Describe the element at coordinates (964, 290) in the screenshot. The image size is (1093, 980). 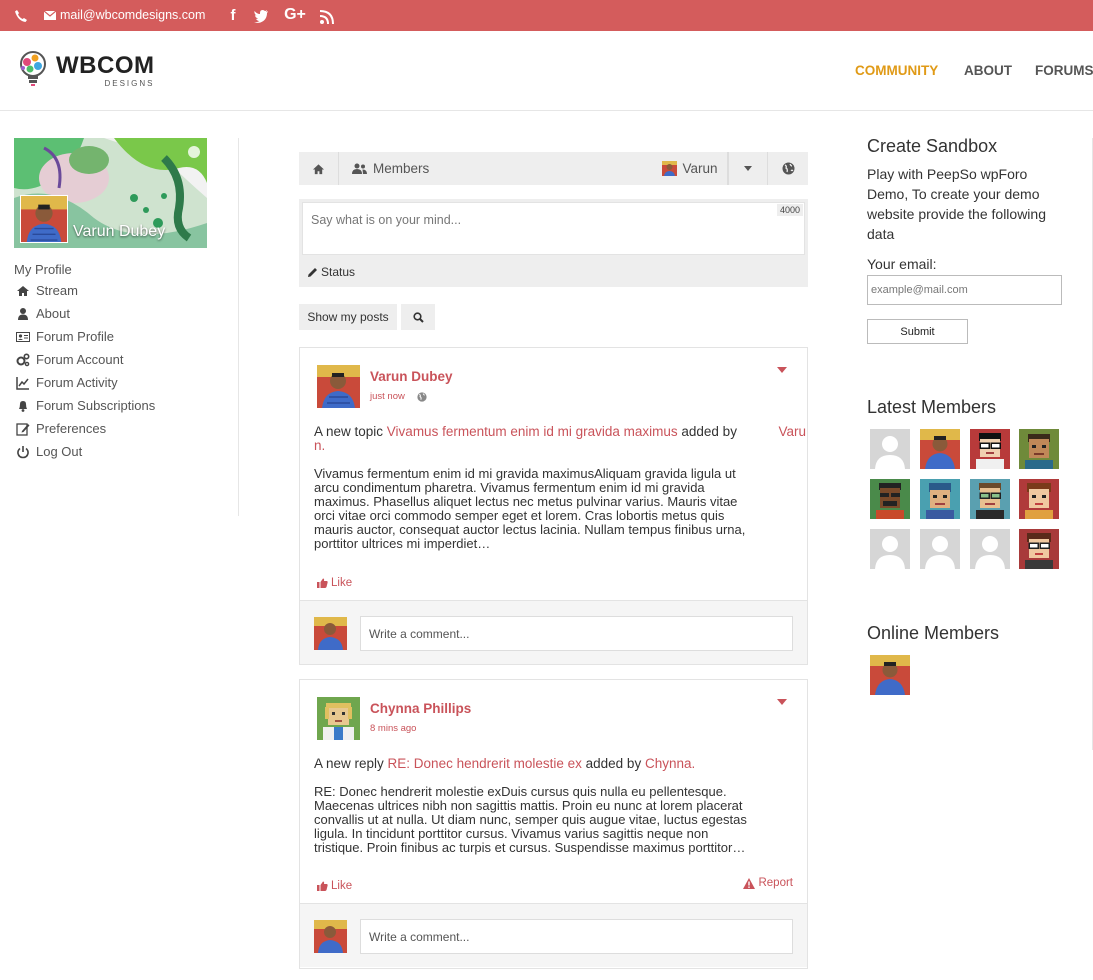
I see `email-field` at that location.